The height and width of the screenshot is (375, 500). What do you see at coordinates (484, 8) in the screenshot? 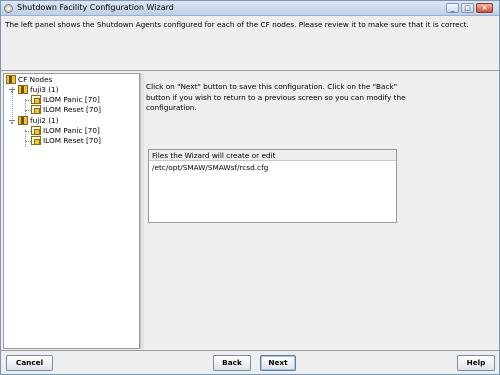
I see `close-button: ×` at bounding box center [484, 8].